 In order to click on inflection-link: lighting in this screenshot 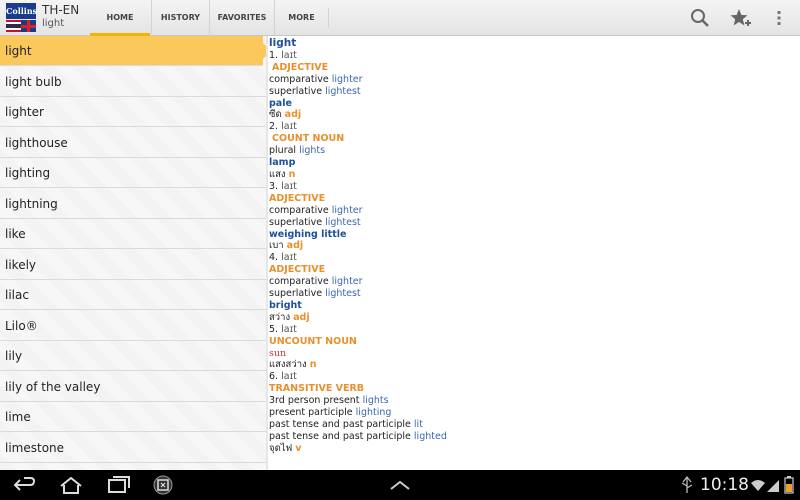, I will do `click(374, 412)`.